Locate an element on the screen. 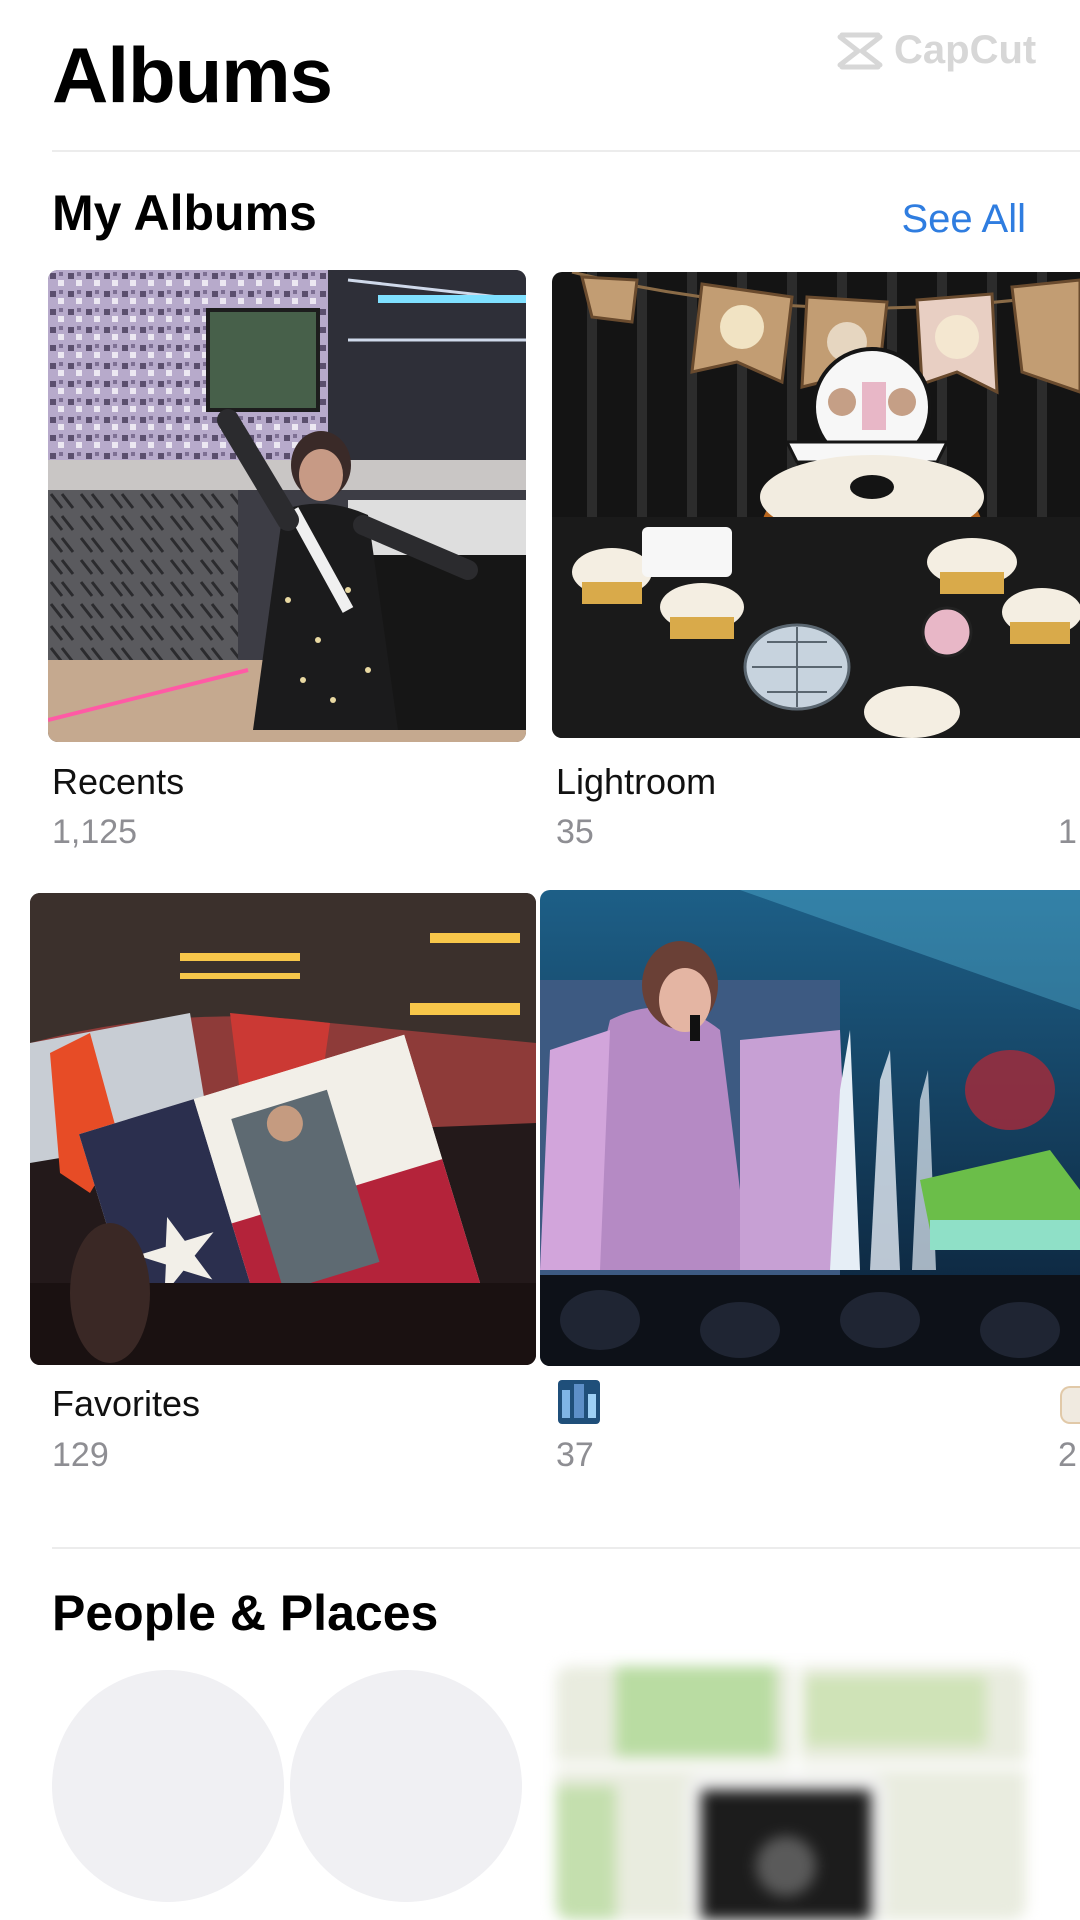 Image resolution: width=1080 pixels, height=1920 pixels. album-count-offscreen: 1 is located at coordinates (1067, 832).